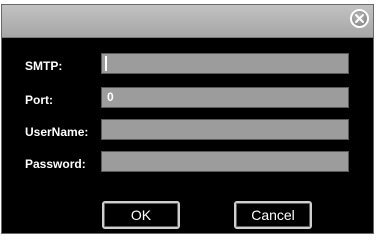  Describe the element at coordinates (110, 97) in the screenshot. I see `port-input-value: 0` at that location.